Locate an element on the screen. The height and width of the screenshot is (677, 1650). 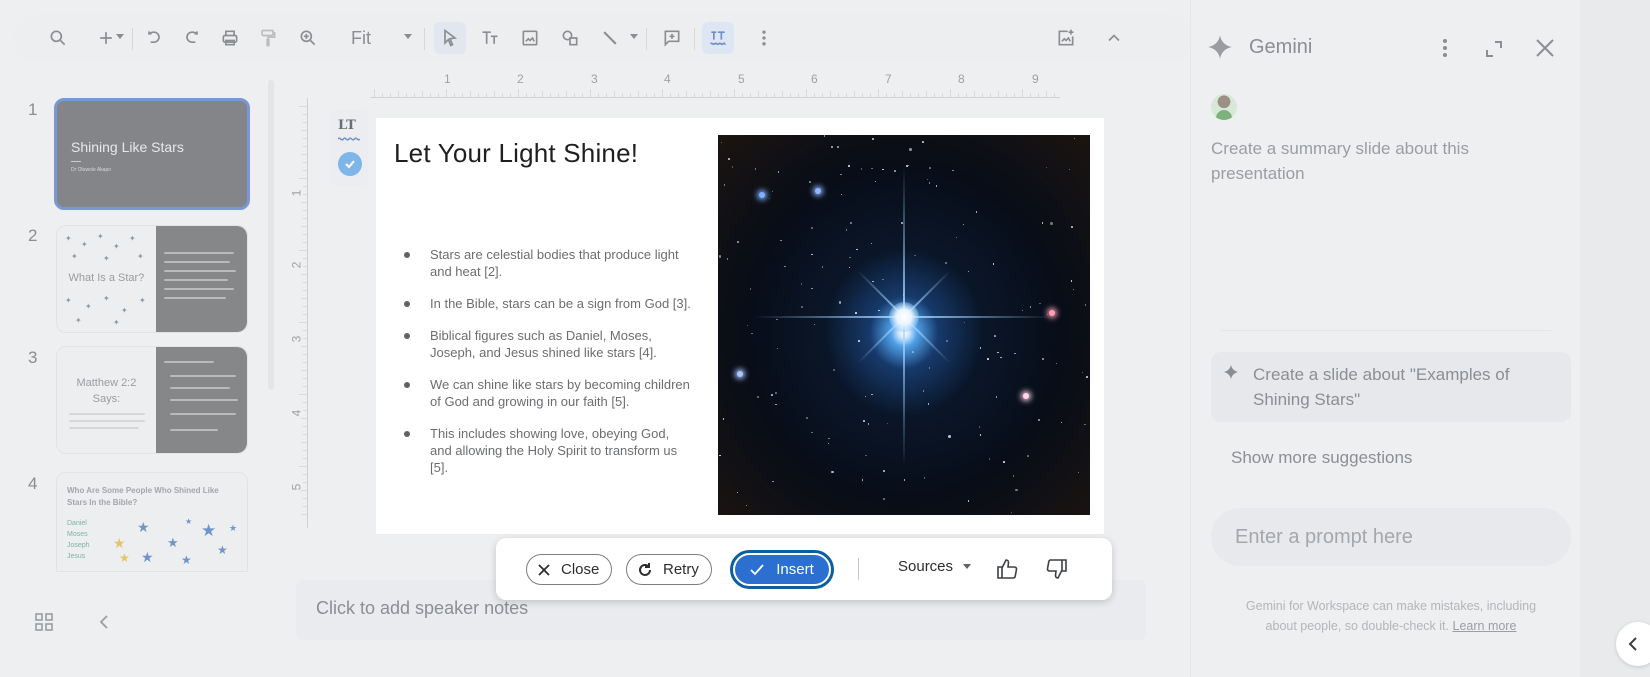
line-button is located at coordinates (610, 38).